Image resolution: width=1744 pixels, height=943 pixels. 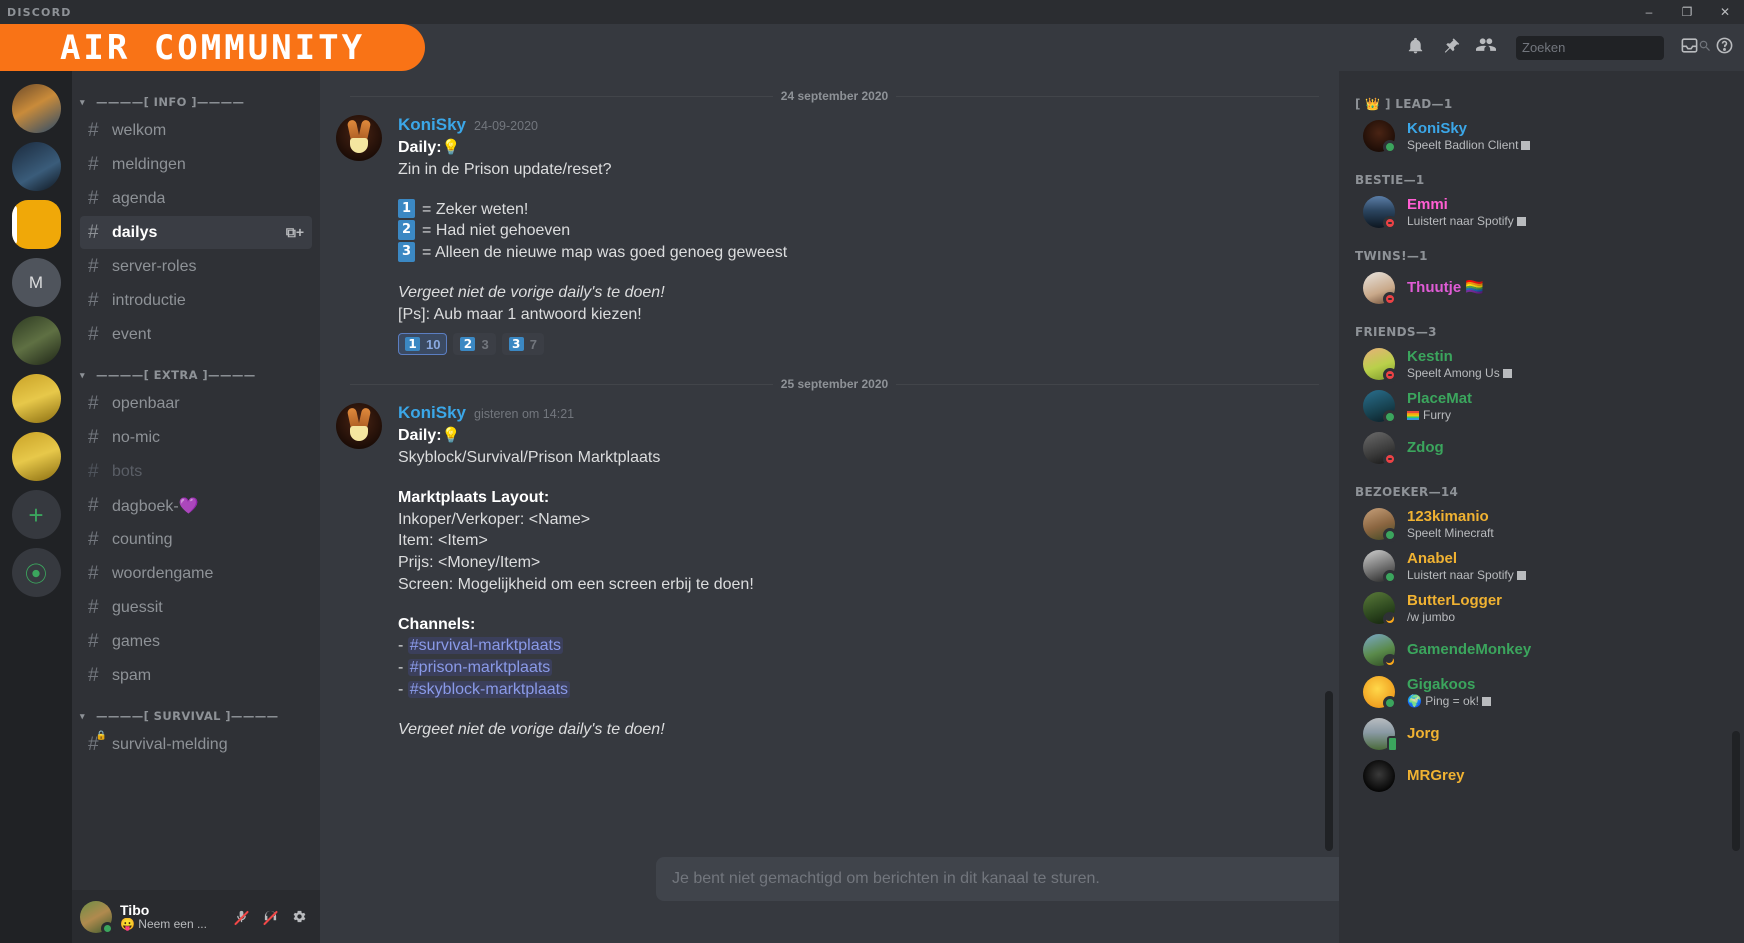 What do you see at coordinates (1541, 524) in the screenshot?
I see `member-row: 123kimanio Speelt Minecraft` at bounding box center [1541, 524].